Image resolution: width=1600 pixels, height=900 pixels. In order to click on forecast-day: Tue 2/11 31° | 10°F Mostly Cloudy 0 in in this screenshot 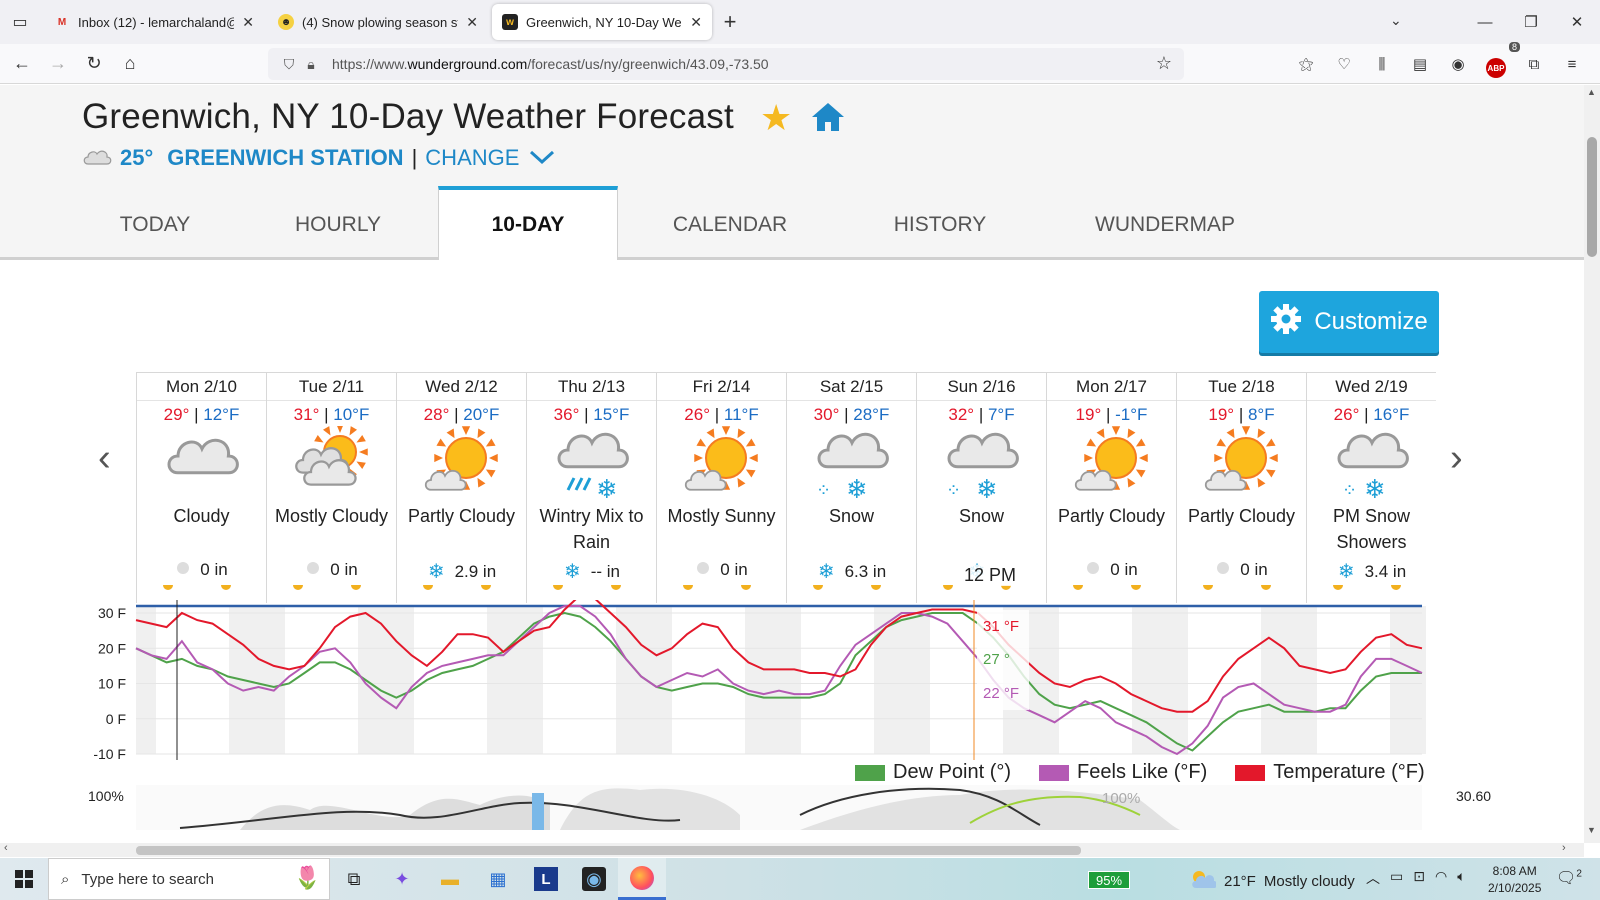, I will do `click(331, 488)`.